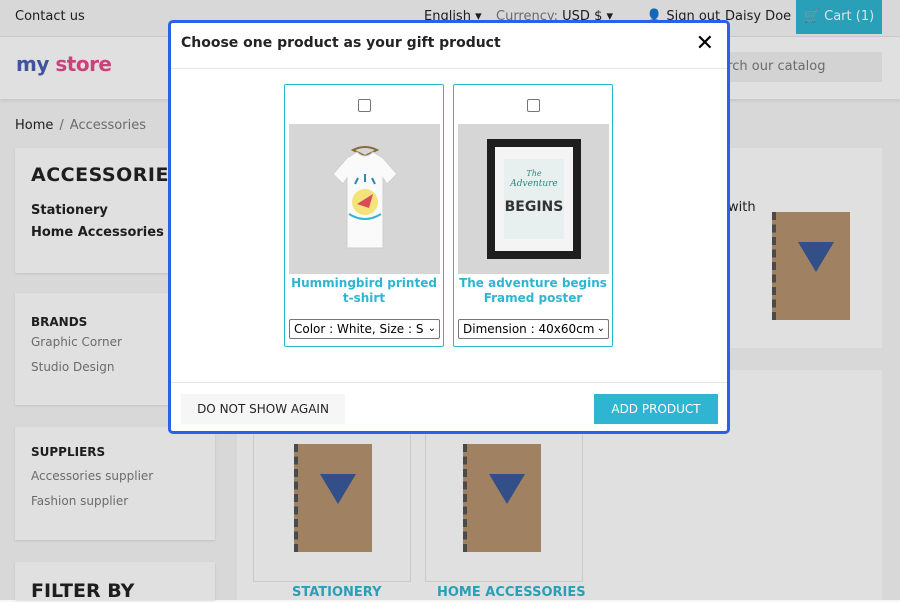 The image size is (900, 602). I want to click on product-image-tshirt, so click(364, 199).